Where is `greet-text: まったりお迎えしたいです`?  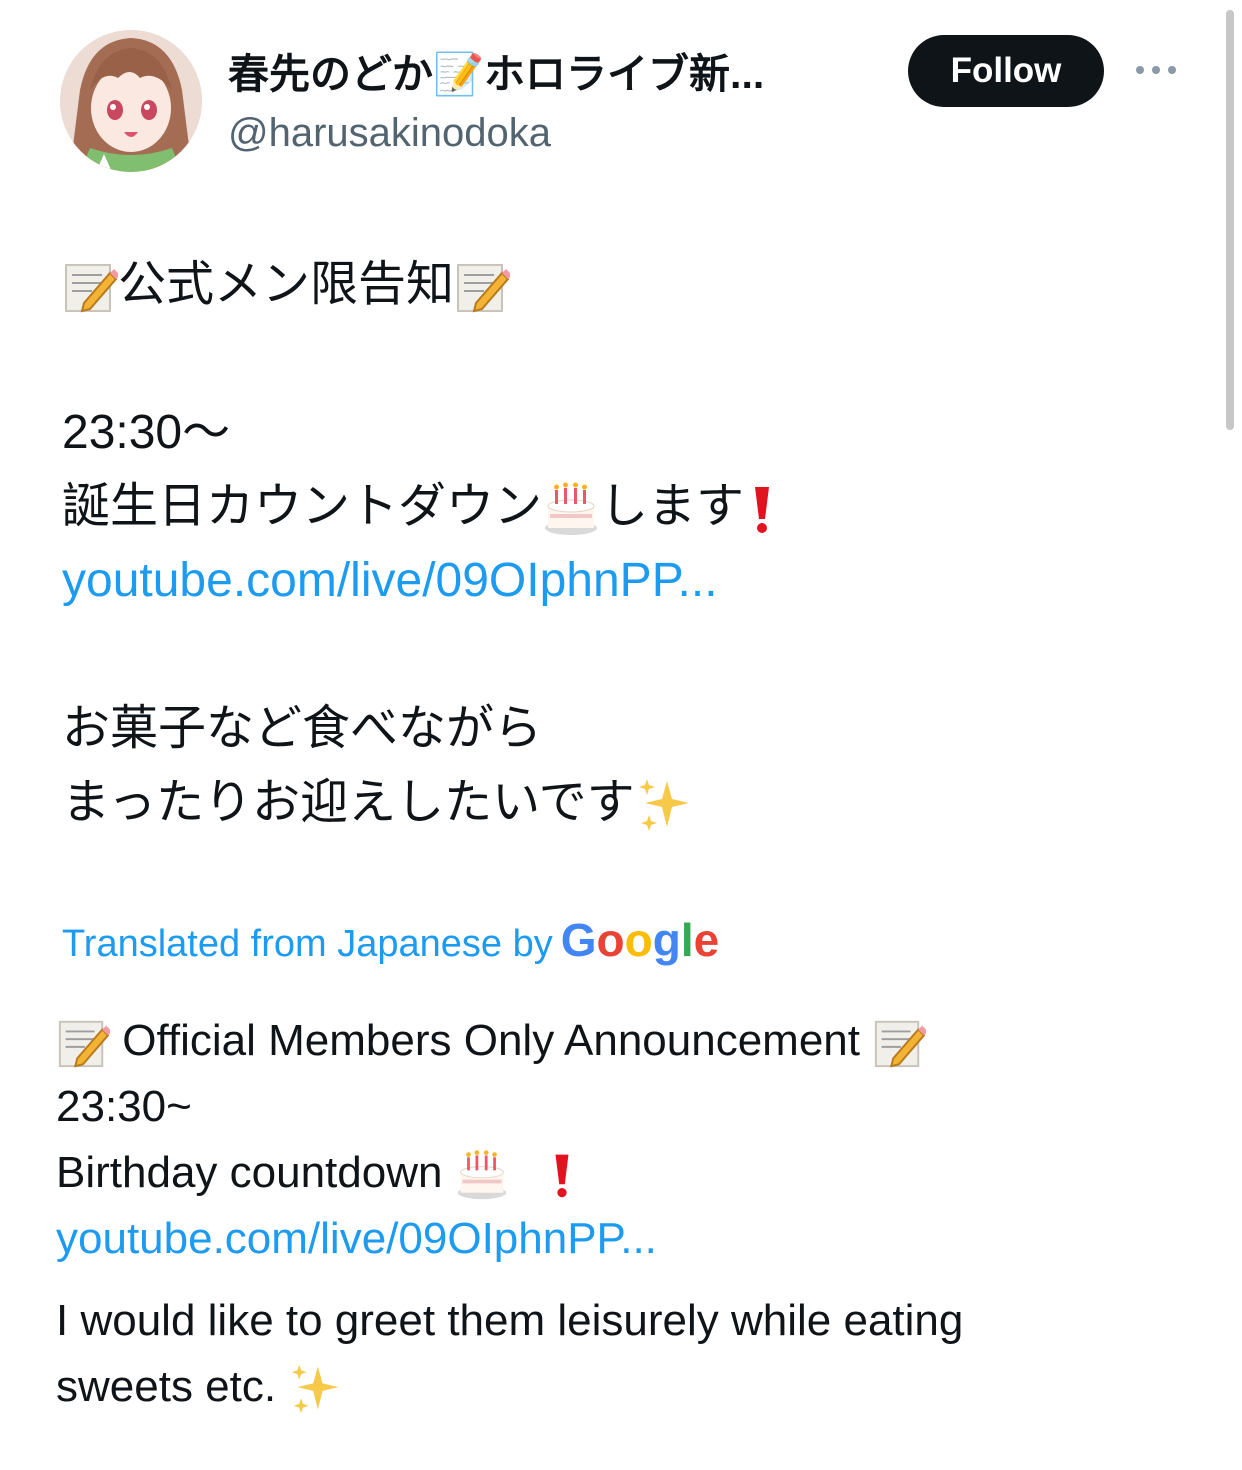
greet-text: まったりお迎えしたいです is located at coordinates (348, 802).